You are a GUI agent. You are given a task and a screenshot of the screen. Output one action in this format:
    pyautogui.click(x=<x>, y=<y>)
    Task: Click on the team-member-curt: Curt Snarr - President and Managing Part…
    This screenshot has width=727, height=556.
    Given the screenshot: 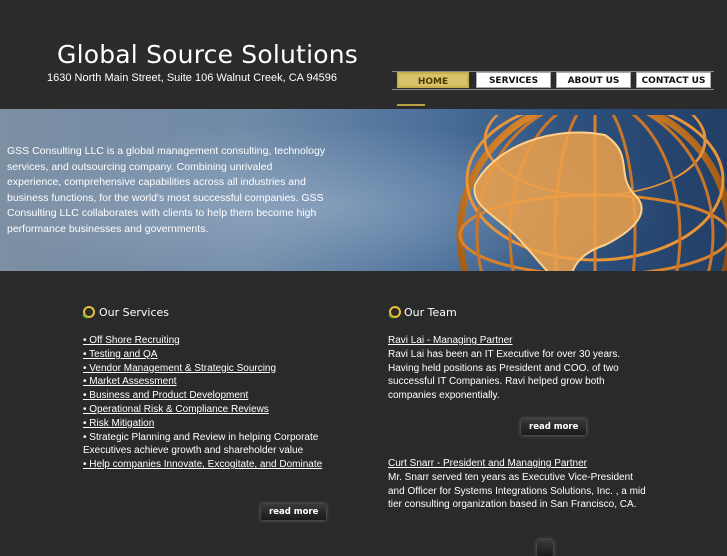 What is the action you would take?
    pyautogui.click(x=518, y=484)
    